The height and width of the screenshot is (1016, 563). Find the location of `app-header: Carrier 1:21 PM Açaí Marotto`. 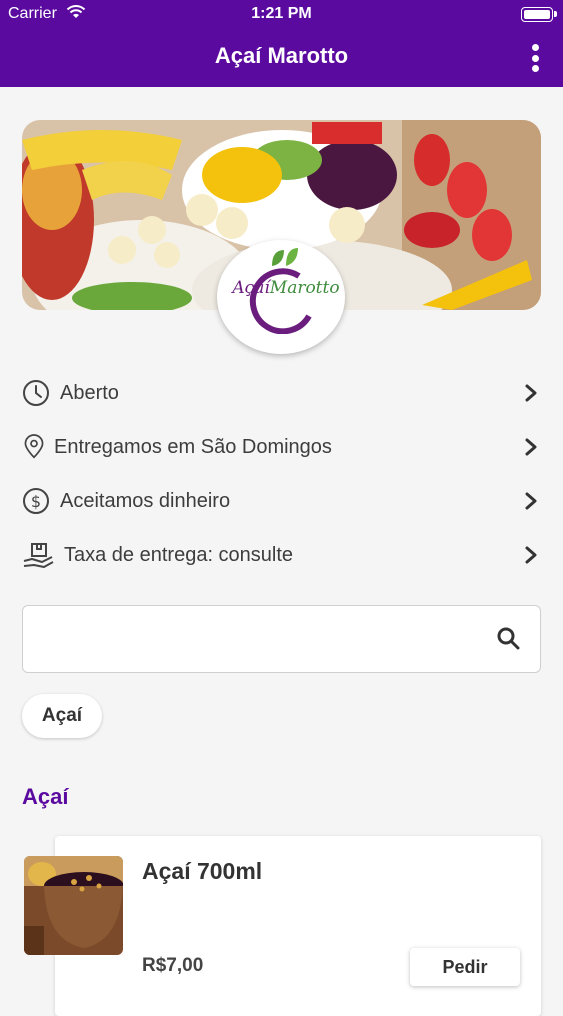

app-header: Carrier 1:21 PM Açaí Marotto is located at coordinates (281, 43).